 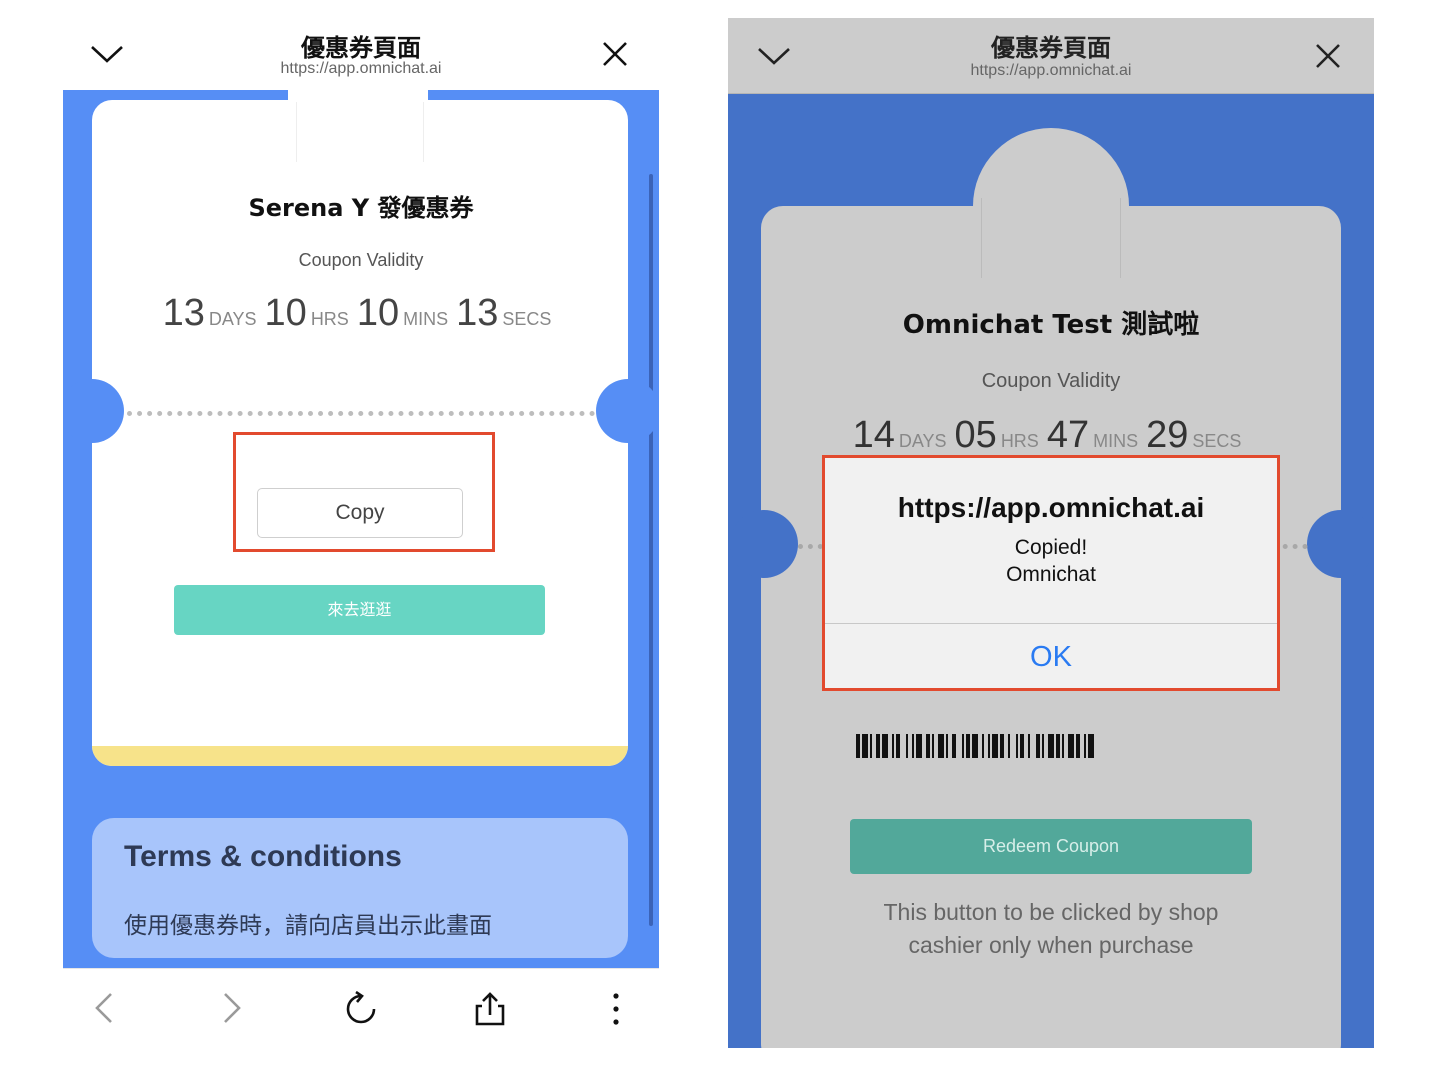 What do you see at coordinates (378, 313) in the screenshot?
I see `countdown-minutes: 10` at bounding box center [378, 313].